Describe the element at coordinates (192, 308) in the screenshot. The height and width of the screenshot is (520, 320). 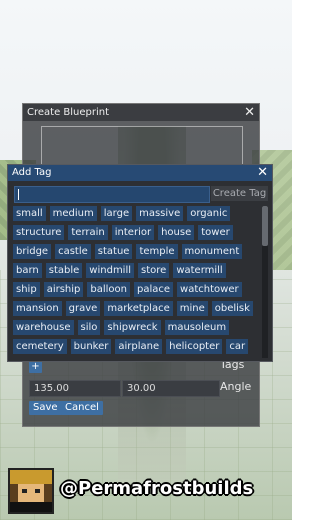
I see `tag-chip-mine: mine` at that location.